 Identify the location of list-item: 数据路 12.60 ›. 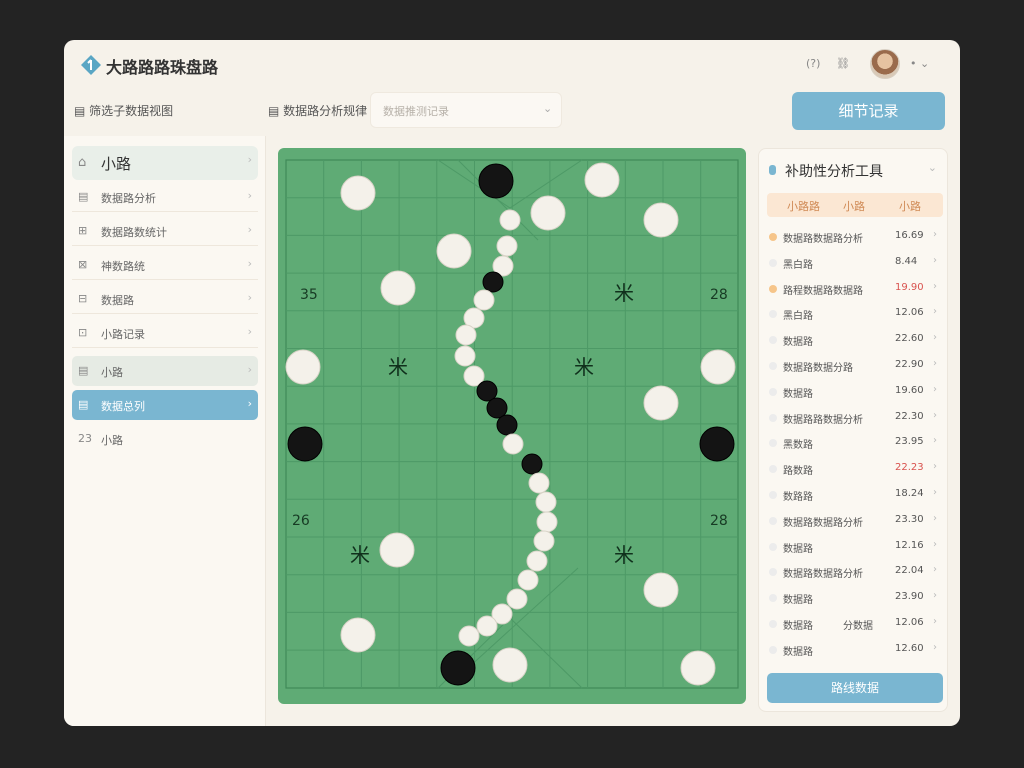
(855, 650).